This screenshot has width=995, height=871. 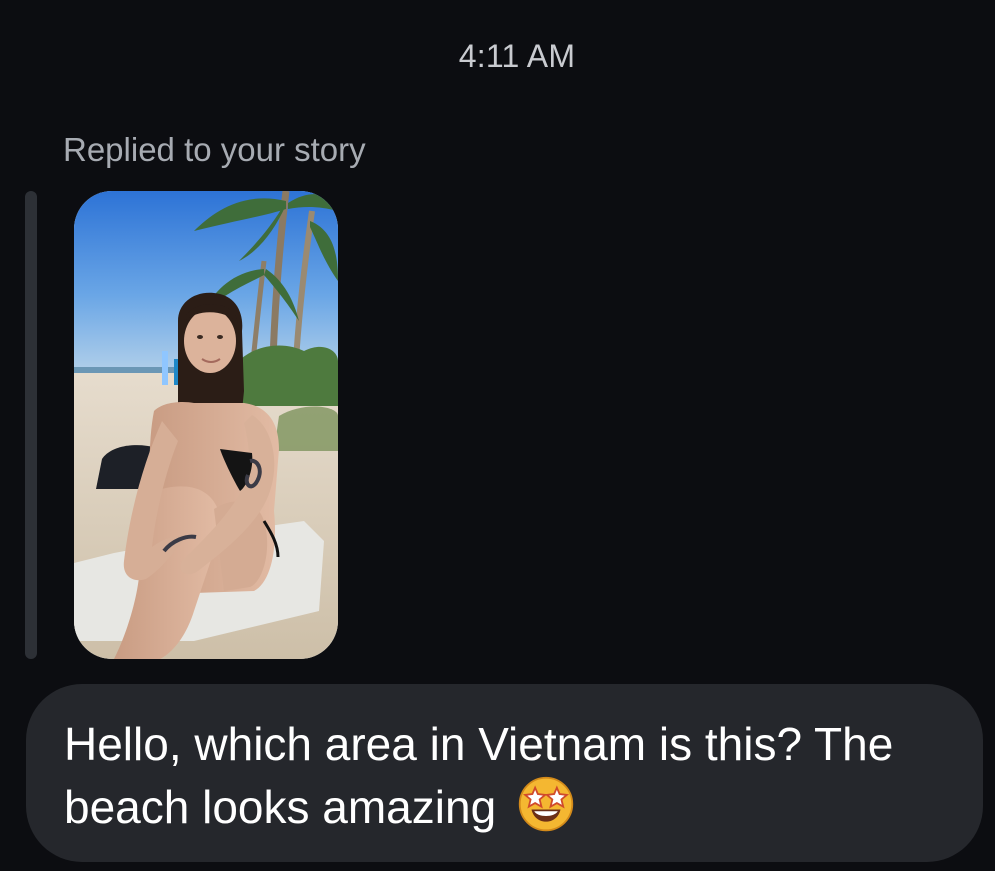 I want to click on message-timestamp: 4:11 AM, so click(x=517, y=56).